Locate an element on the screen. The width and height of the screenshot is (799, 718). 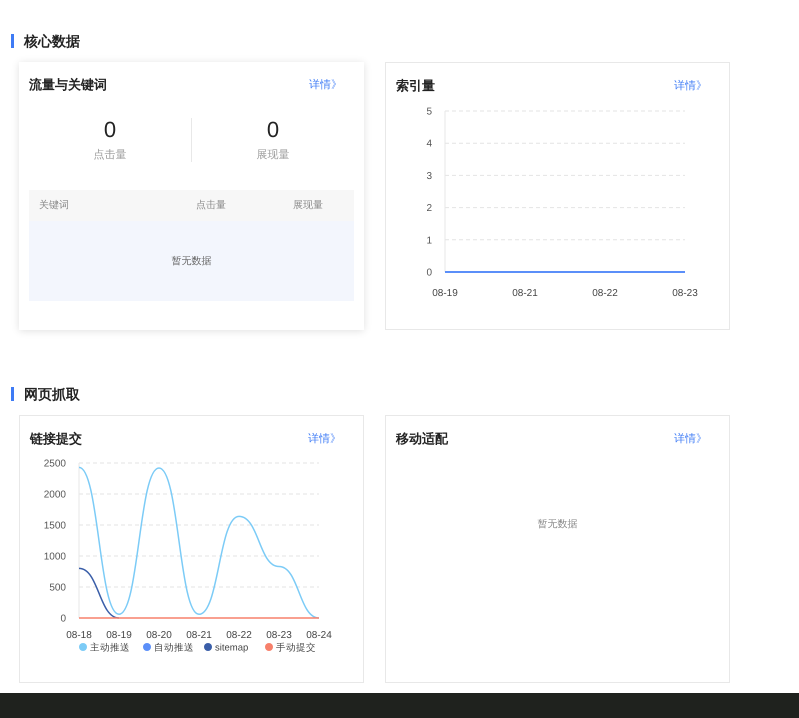
axis-label: 1500 is located at coordinates (55, 526).